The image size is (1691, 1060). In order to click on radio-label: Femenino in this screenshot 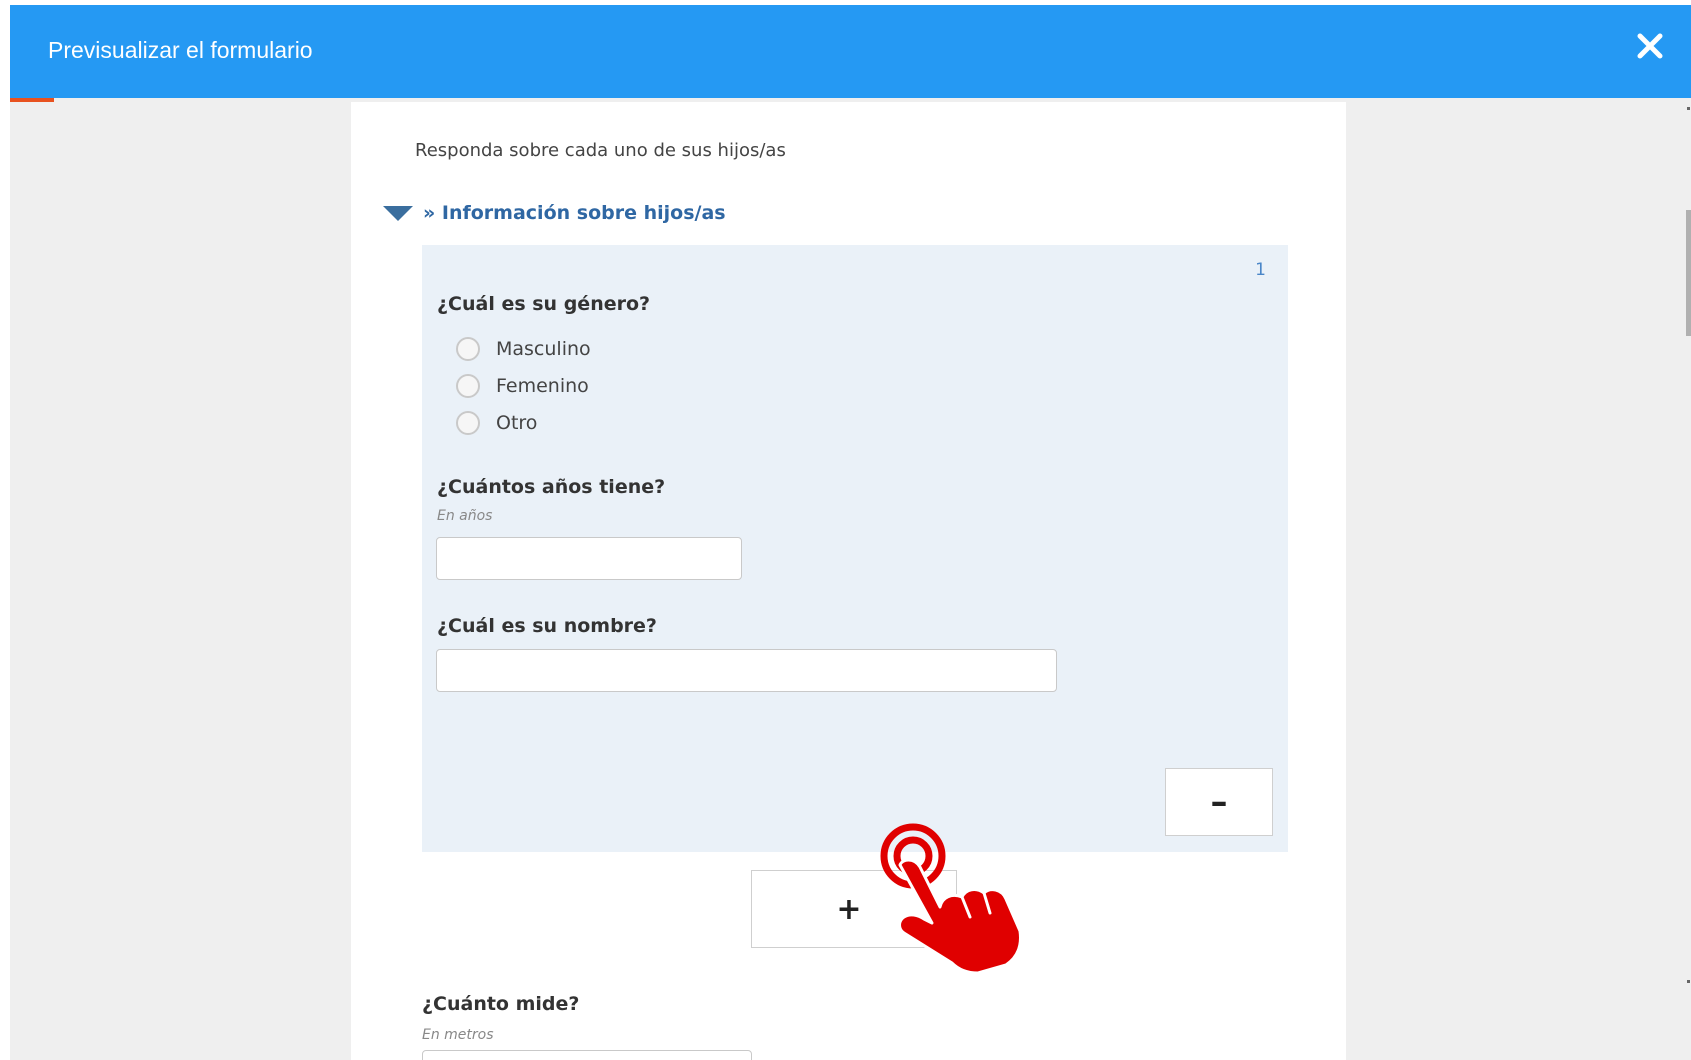, I will do `click(542, 386)`.